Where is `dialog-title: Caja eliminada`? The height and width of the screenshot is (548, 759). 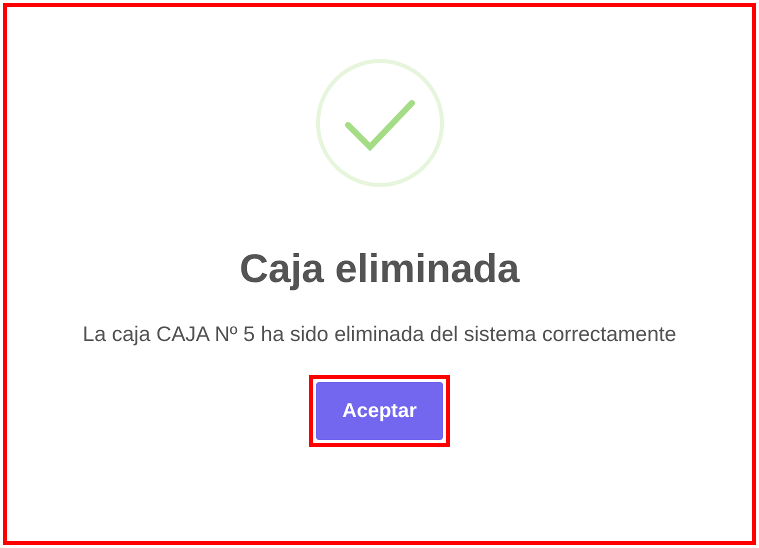
dialog-title: Caja eliminada is located at coordinates (379, 269).